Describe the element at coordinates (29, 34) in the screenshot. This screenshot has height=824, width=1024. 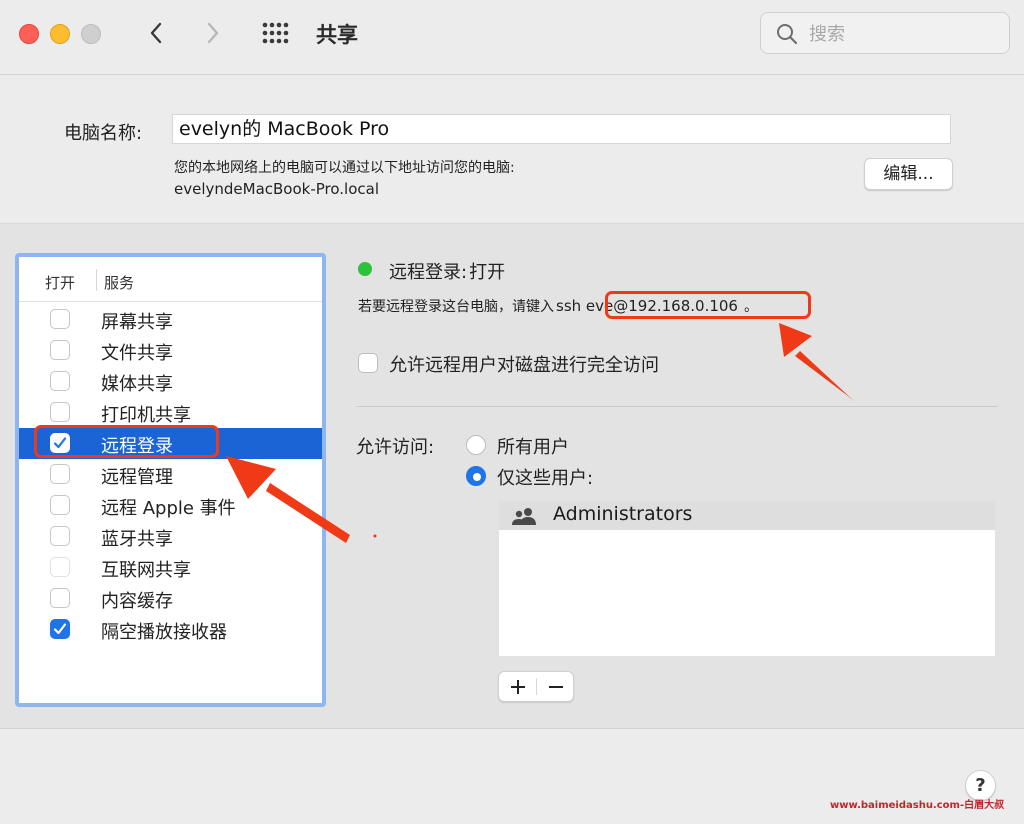
I see `close-window-button` at that location.